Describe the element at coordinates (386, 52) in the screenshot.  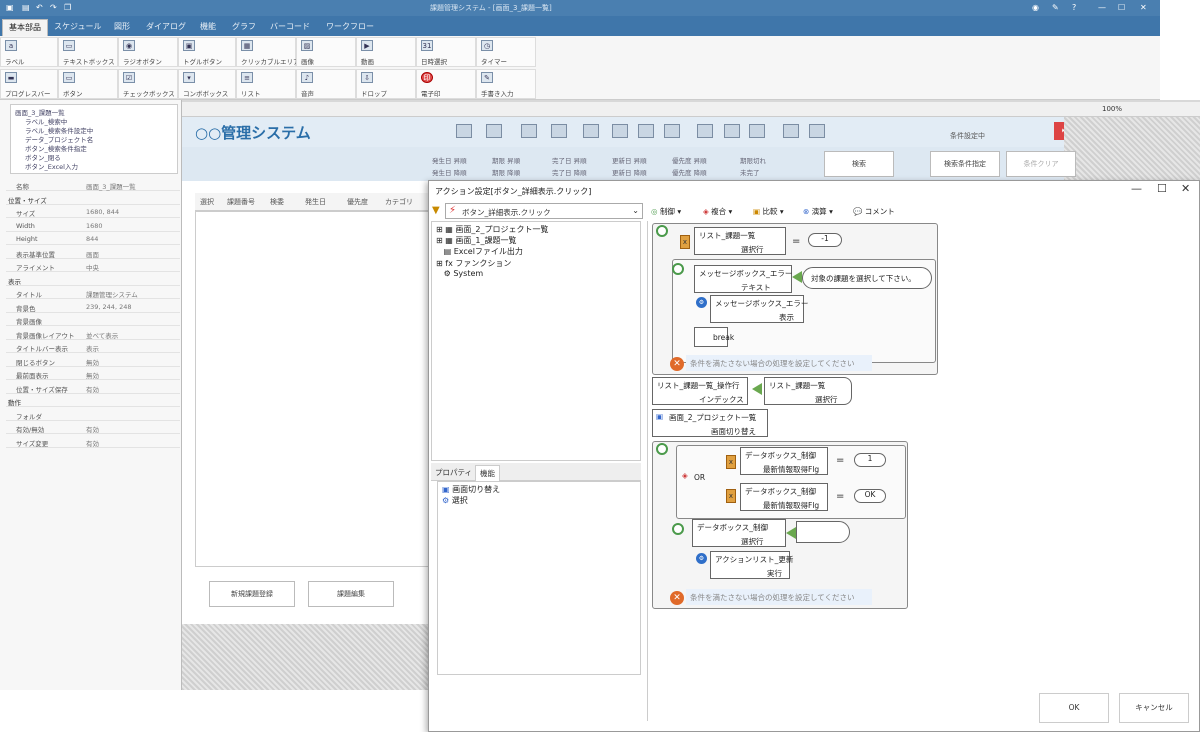
I see `ribbon-video: ▶ 動画` at that location.